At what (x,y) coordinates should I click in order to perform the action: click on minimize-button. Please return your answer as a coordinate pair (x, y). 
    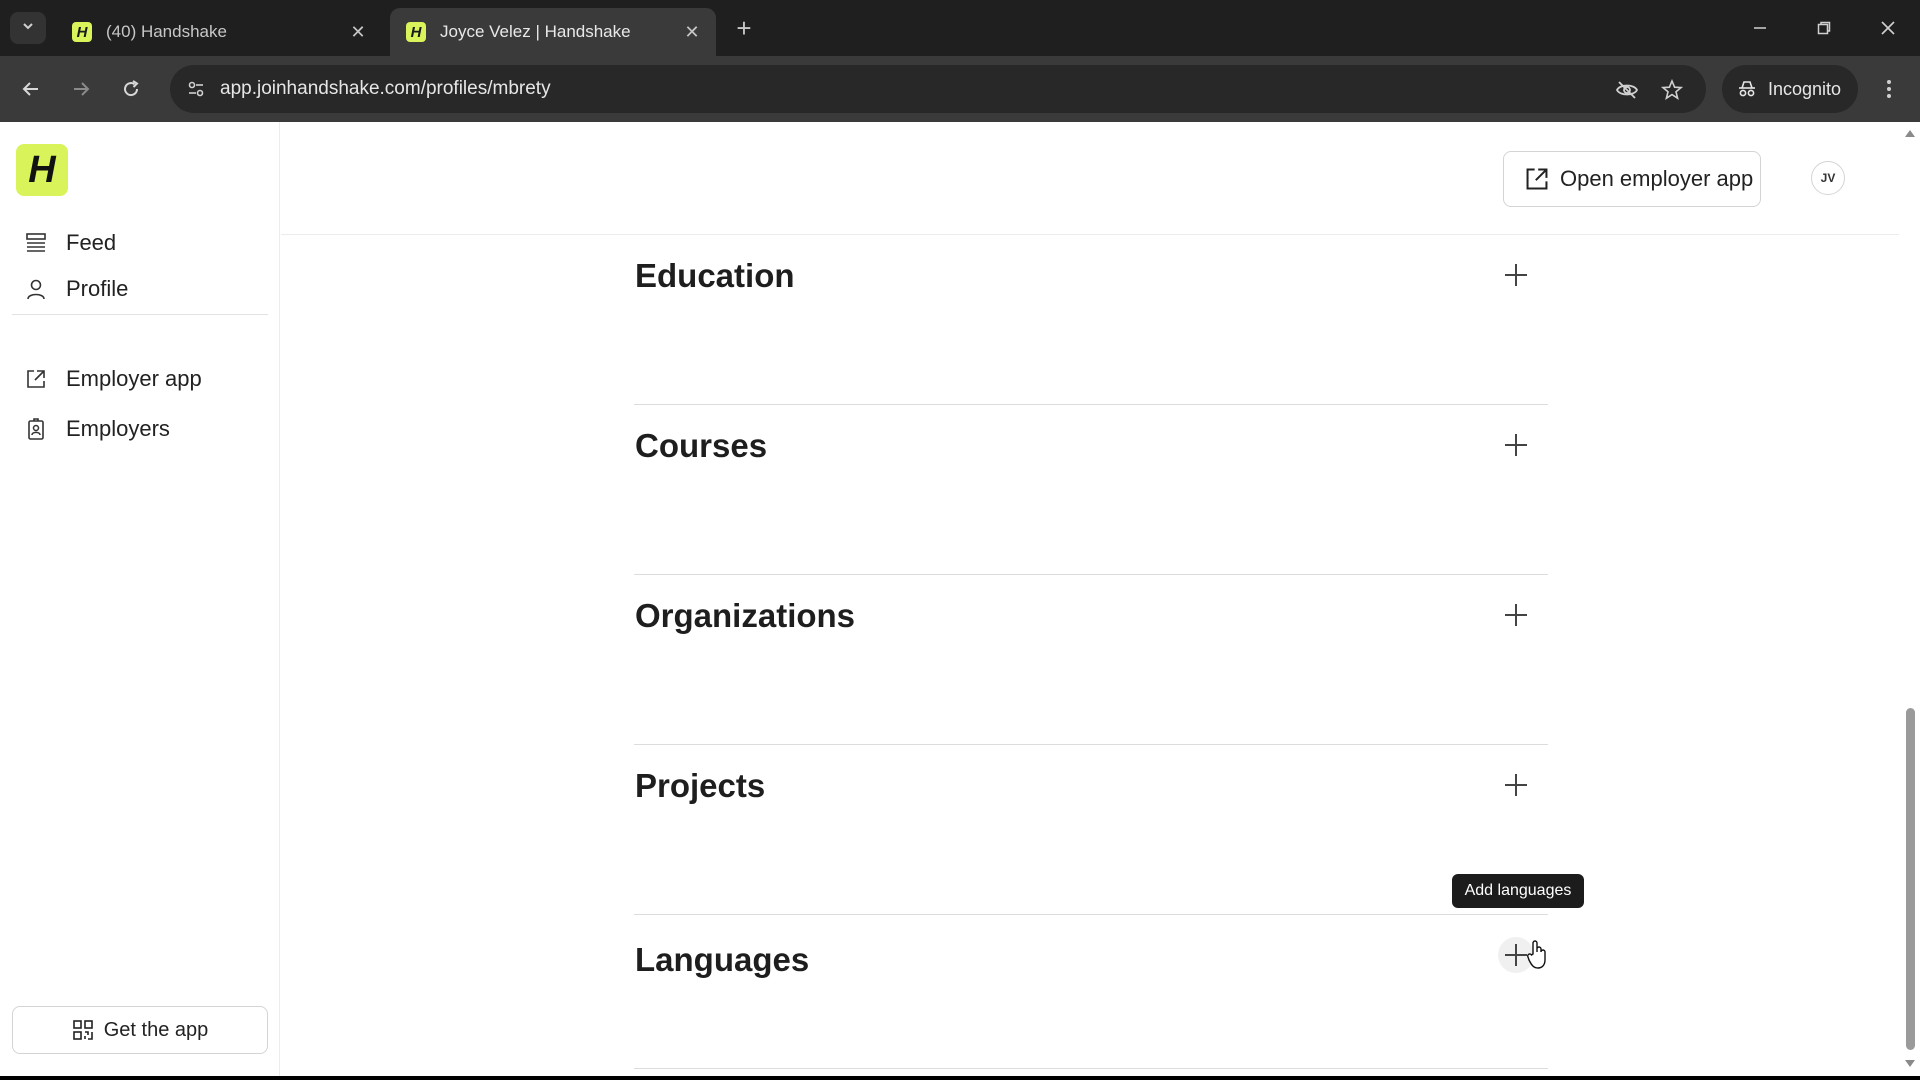
    Looking at the image, I should click on (1760, 28).